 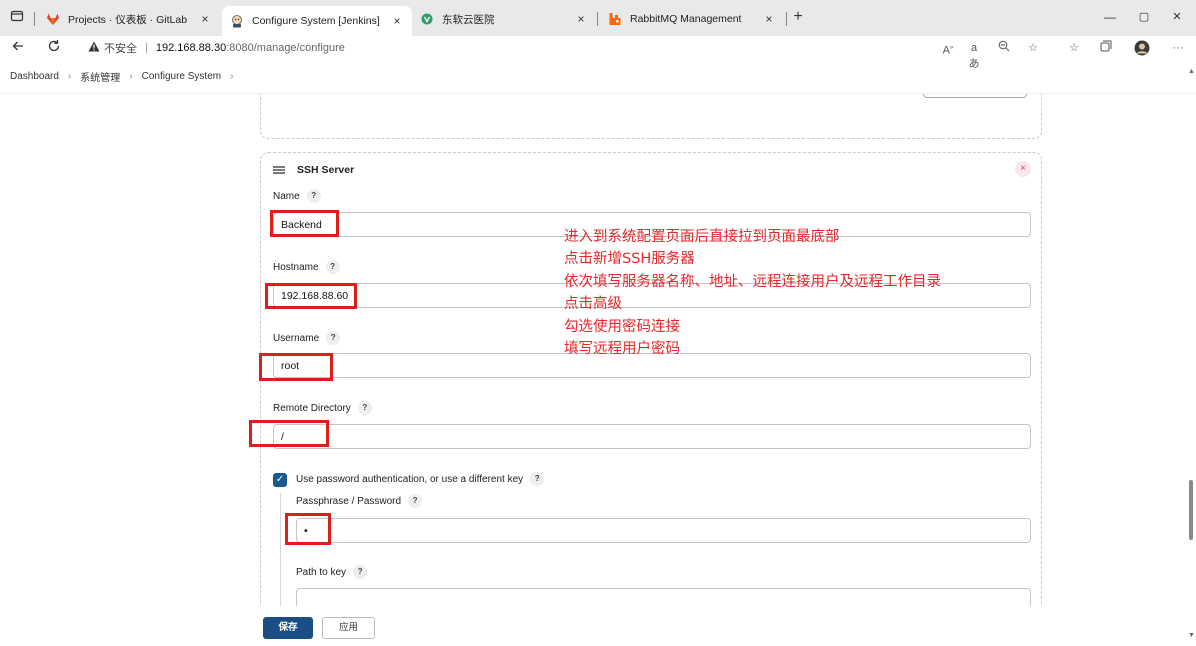 What do you see at coordinates (1191, 353) in the screenshot?
I see `page-scrollbar: ▲ ▼` at bounding box center [1191, 353].